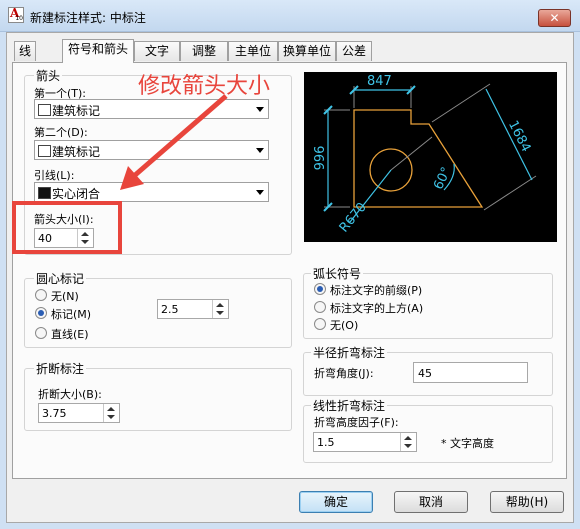  Describe the element at coordinates (76, 152) in the screenshot. I see `second-arrow-value: 建筑标记` at that location.